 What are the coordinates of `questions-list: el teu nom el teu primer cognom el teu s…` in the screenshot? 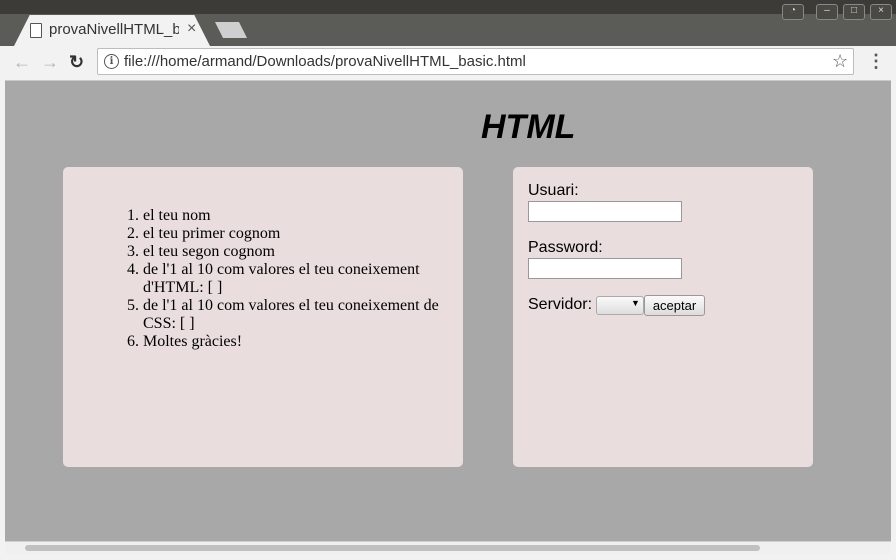 It's located at (295, 279).